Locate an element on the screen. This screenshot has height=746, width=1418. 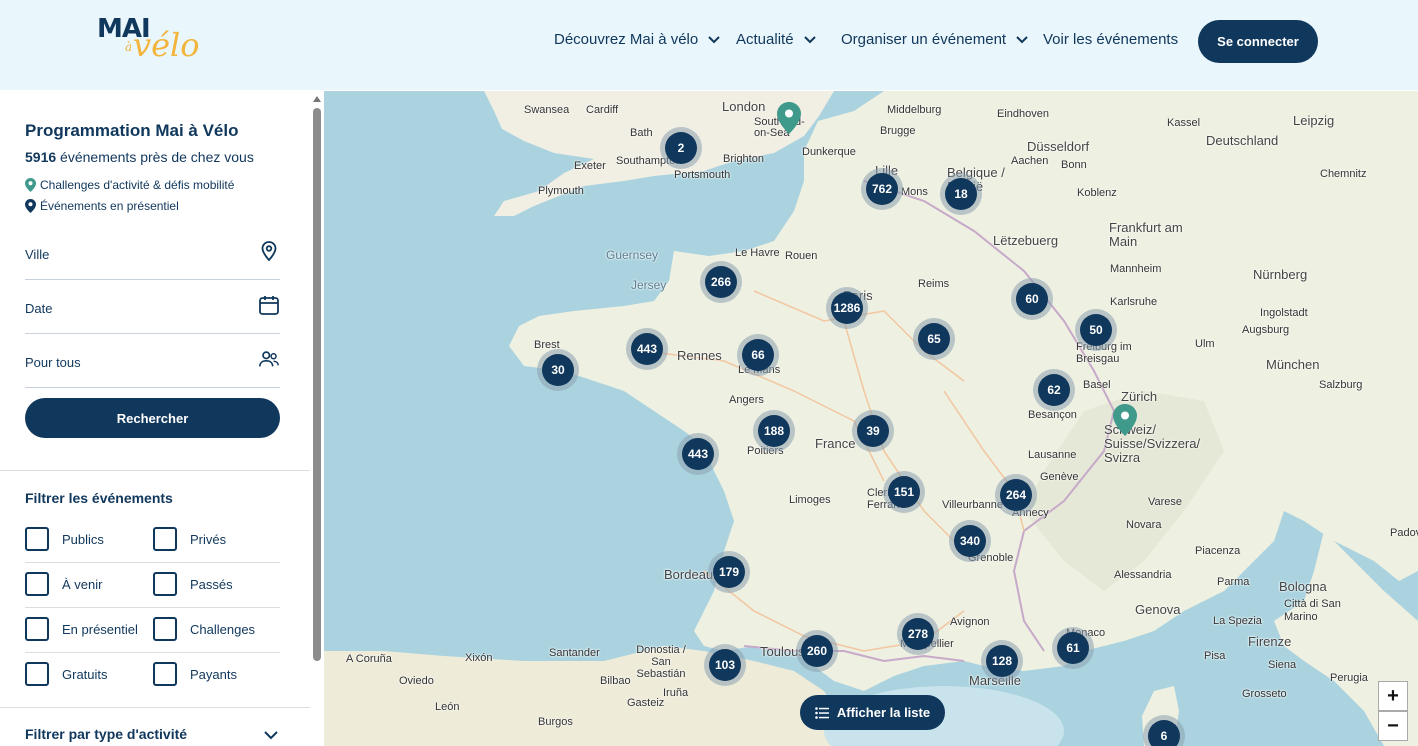
event-cluster: 260 is located at coordinates (817, 651).